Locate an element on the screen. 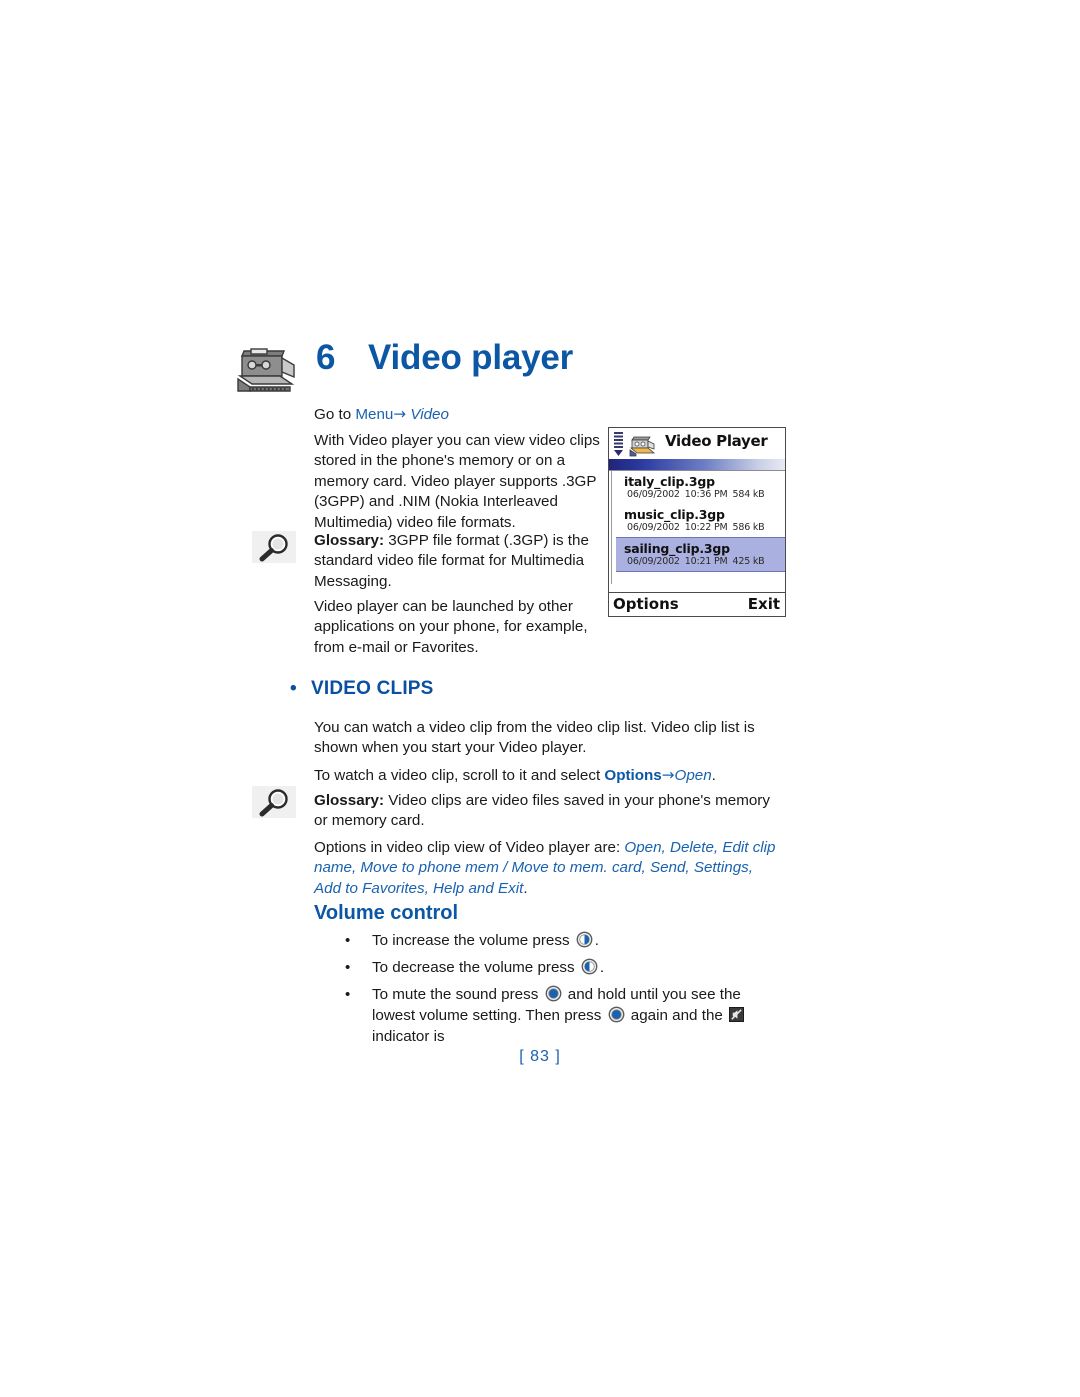  scroll-suffix: . is located at coordinates (713, 775).